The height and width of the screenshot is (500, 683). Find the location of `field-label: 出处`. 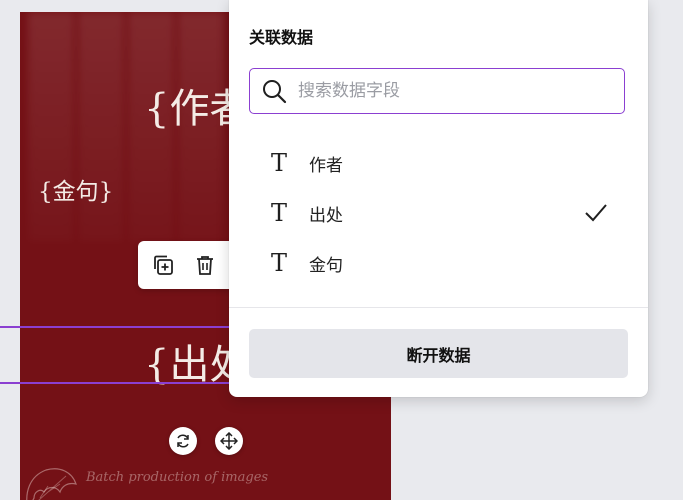

field-label: 出处 is located at coordinates (326, 215).